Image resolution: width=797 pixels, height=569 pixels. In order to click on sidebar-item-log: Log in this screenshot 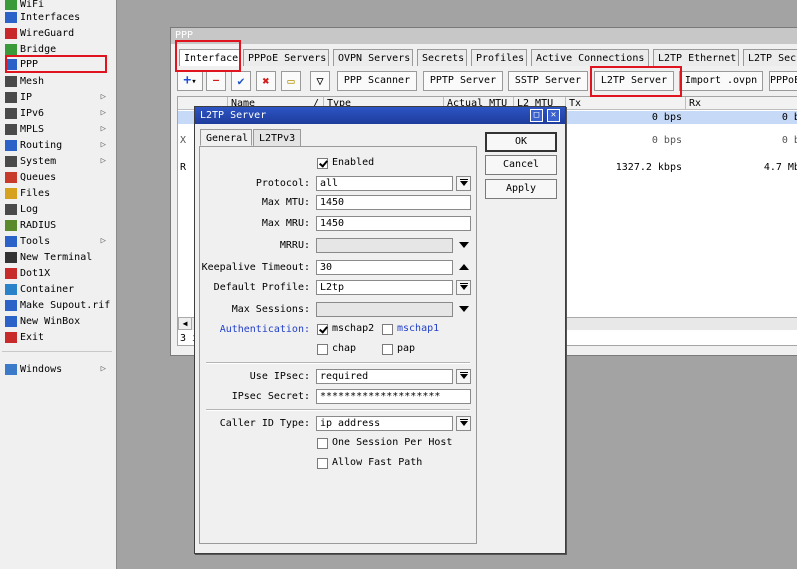, I will do `click(57, 209)`.